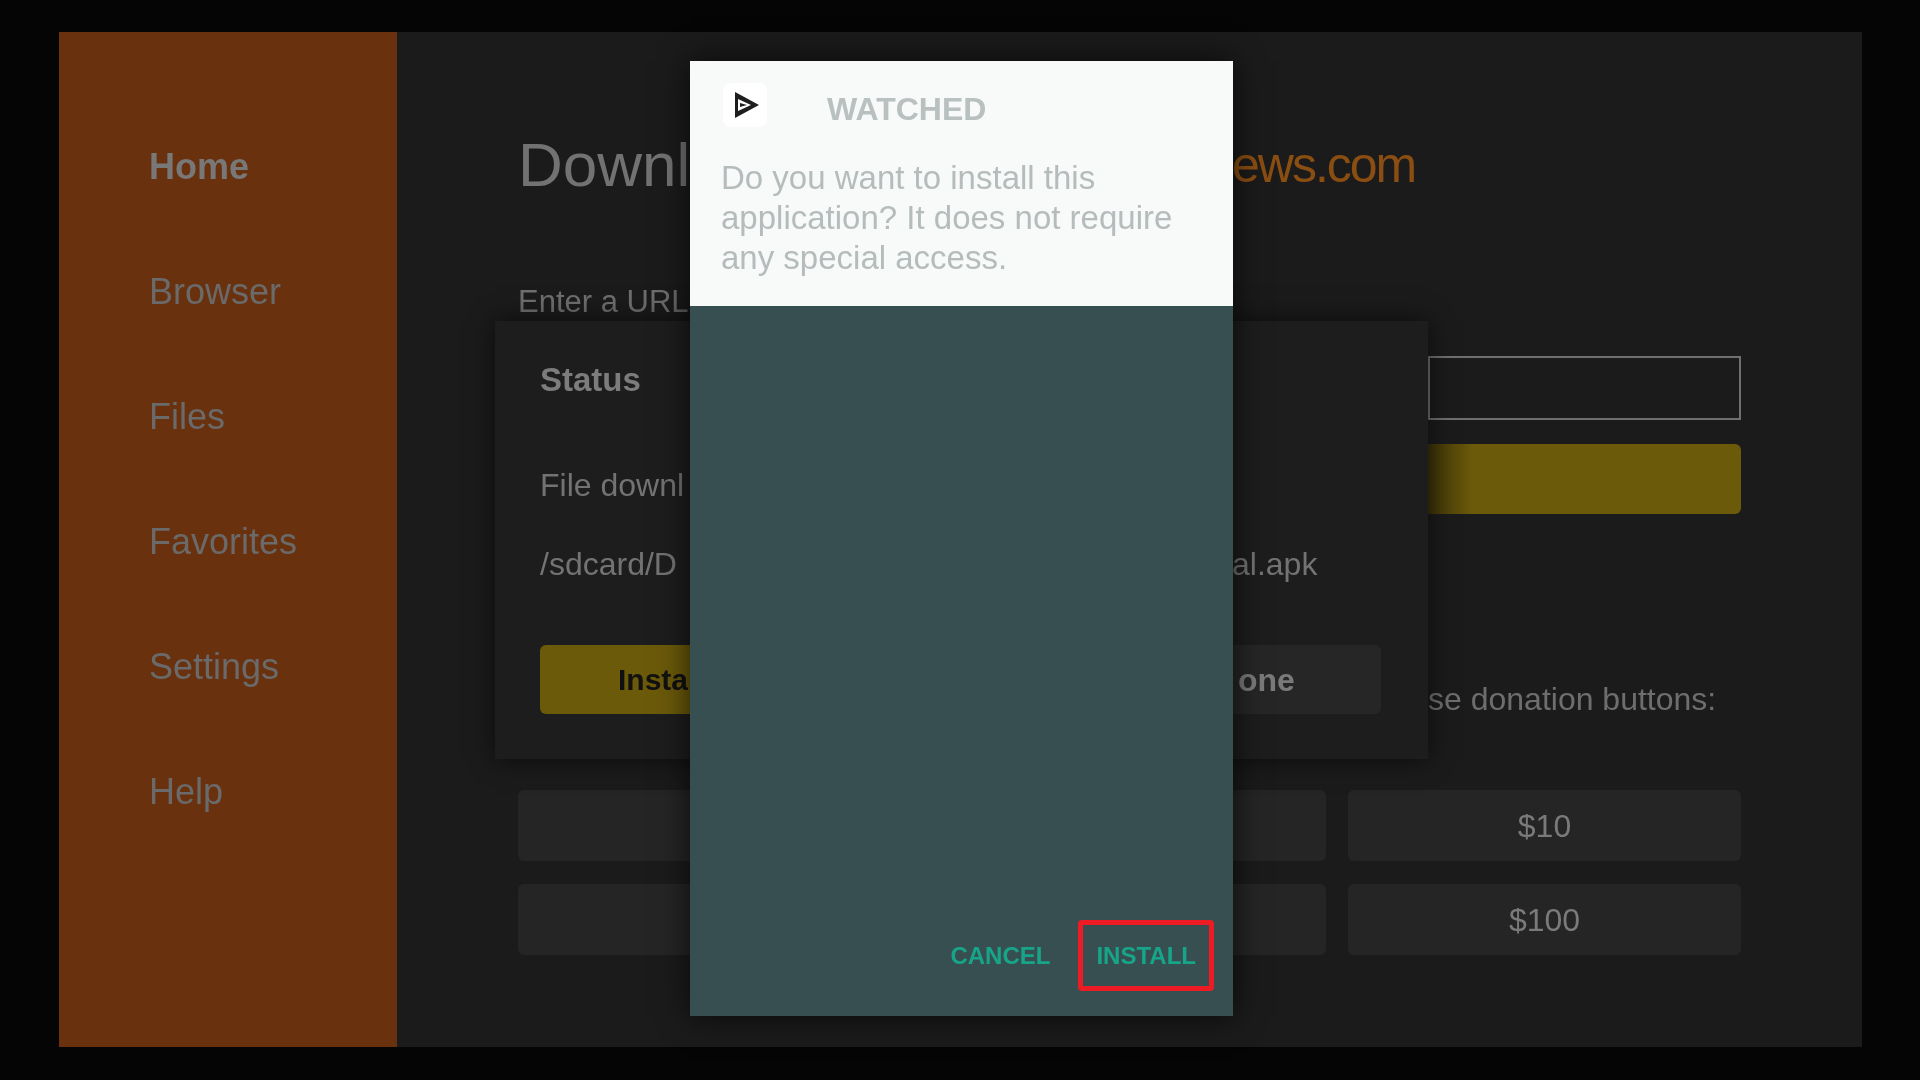  I want to click on install-button: Insta, so click(615, 679).